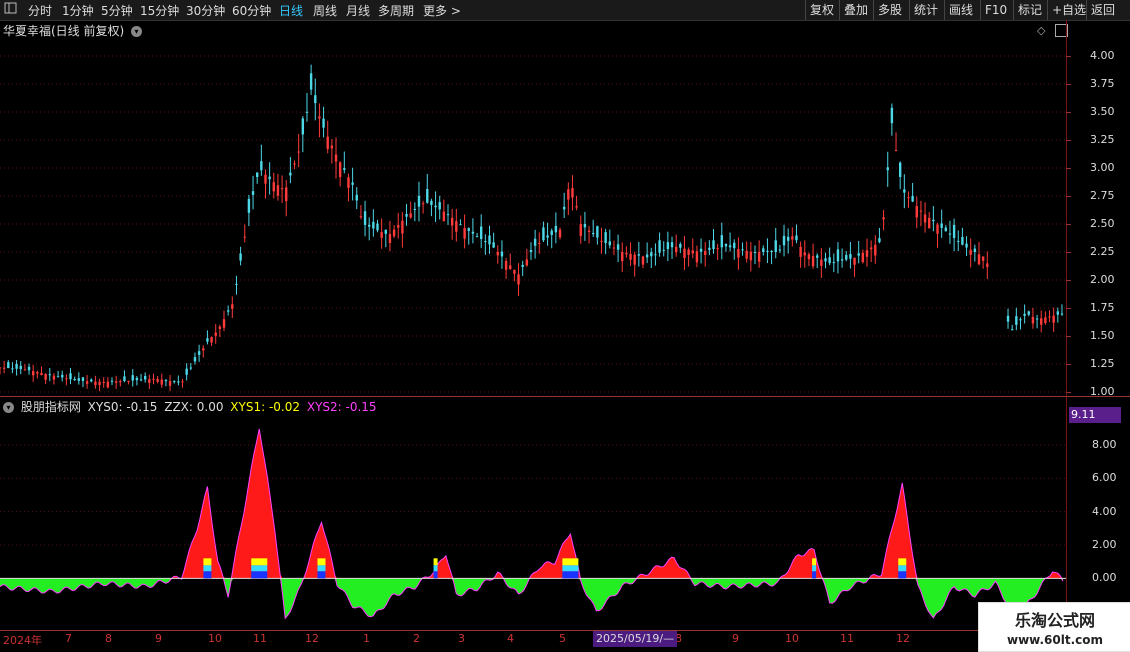 The image size is (1130, 652). I want to click on adjust-button: 复权, so click(821, 10).